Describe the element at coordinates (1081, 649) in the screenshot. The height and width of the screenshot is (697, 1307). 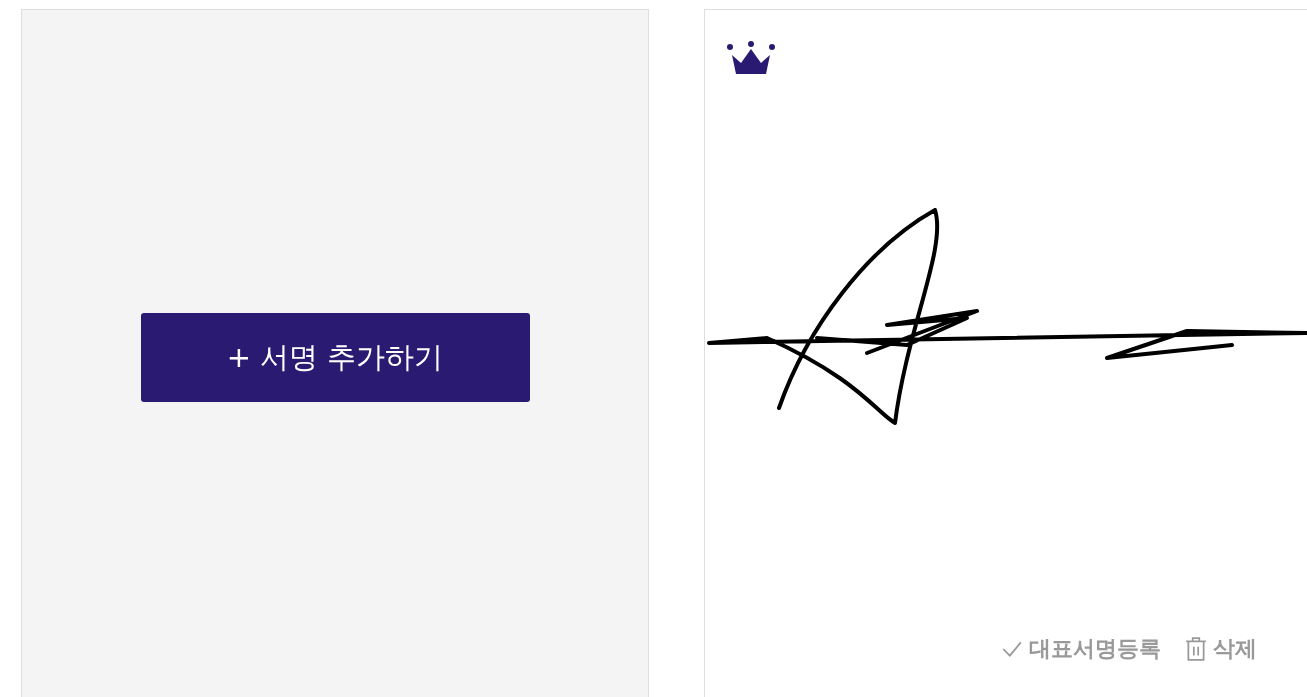
I see `set-representative-button: 대표서명등록` at that location.